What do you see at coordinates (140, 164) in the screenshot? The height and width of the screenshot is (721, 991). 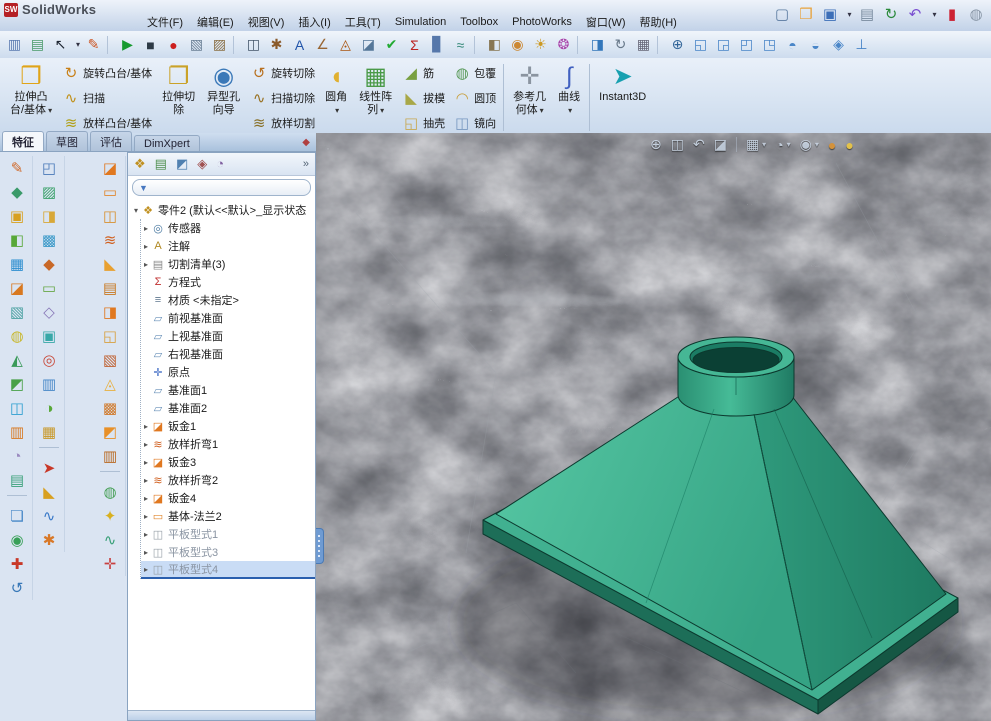 I see `featuremanager-tree-tab: ❖` at bounding box center [140, 164].